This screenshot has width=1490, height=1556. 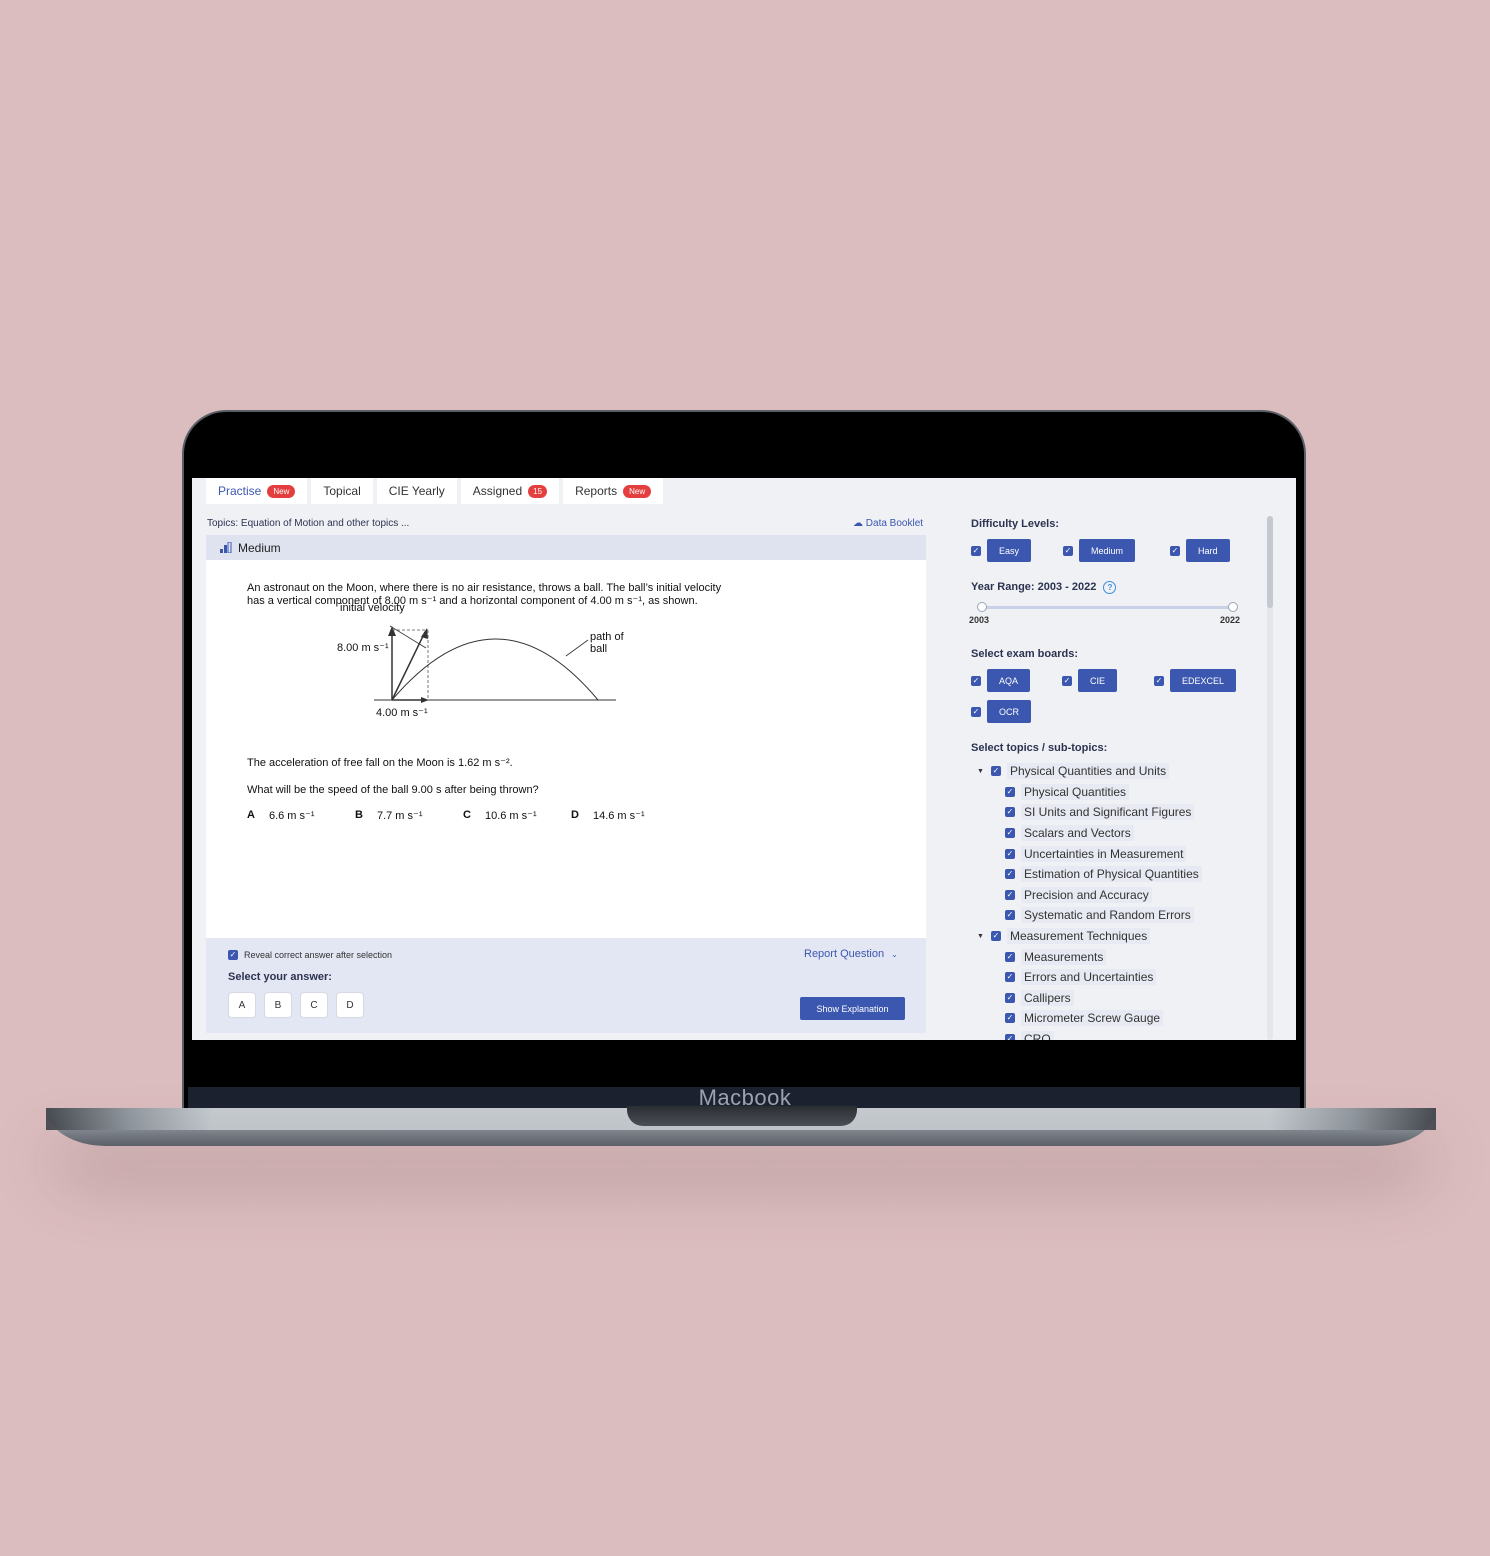 I want to click on year-max-label: 2022, so click(x=1230, y=620).